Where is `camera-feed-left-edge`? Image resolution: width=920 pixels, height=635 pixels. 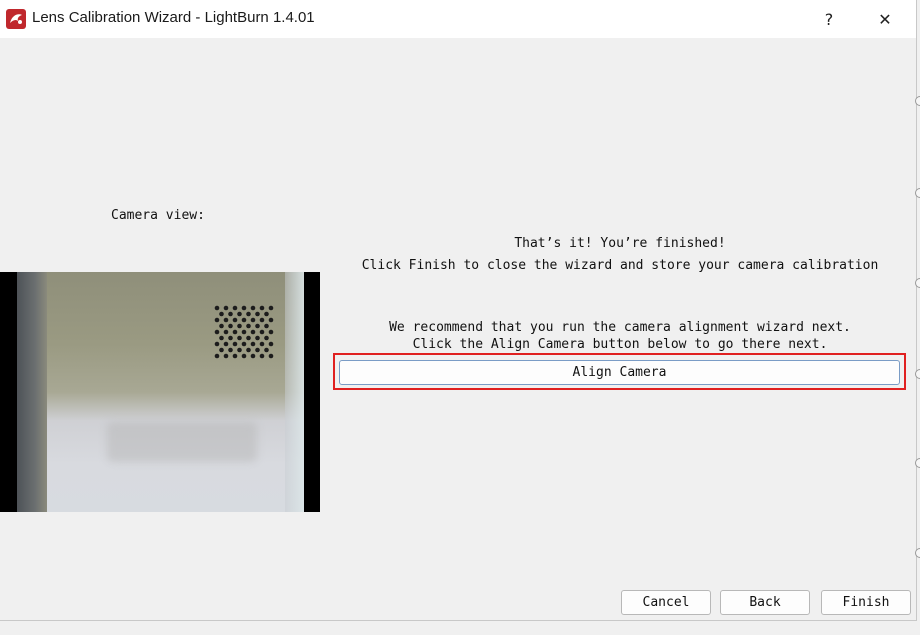 camera-feed-left-edge is located at coordinates (32, 392).